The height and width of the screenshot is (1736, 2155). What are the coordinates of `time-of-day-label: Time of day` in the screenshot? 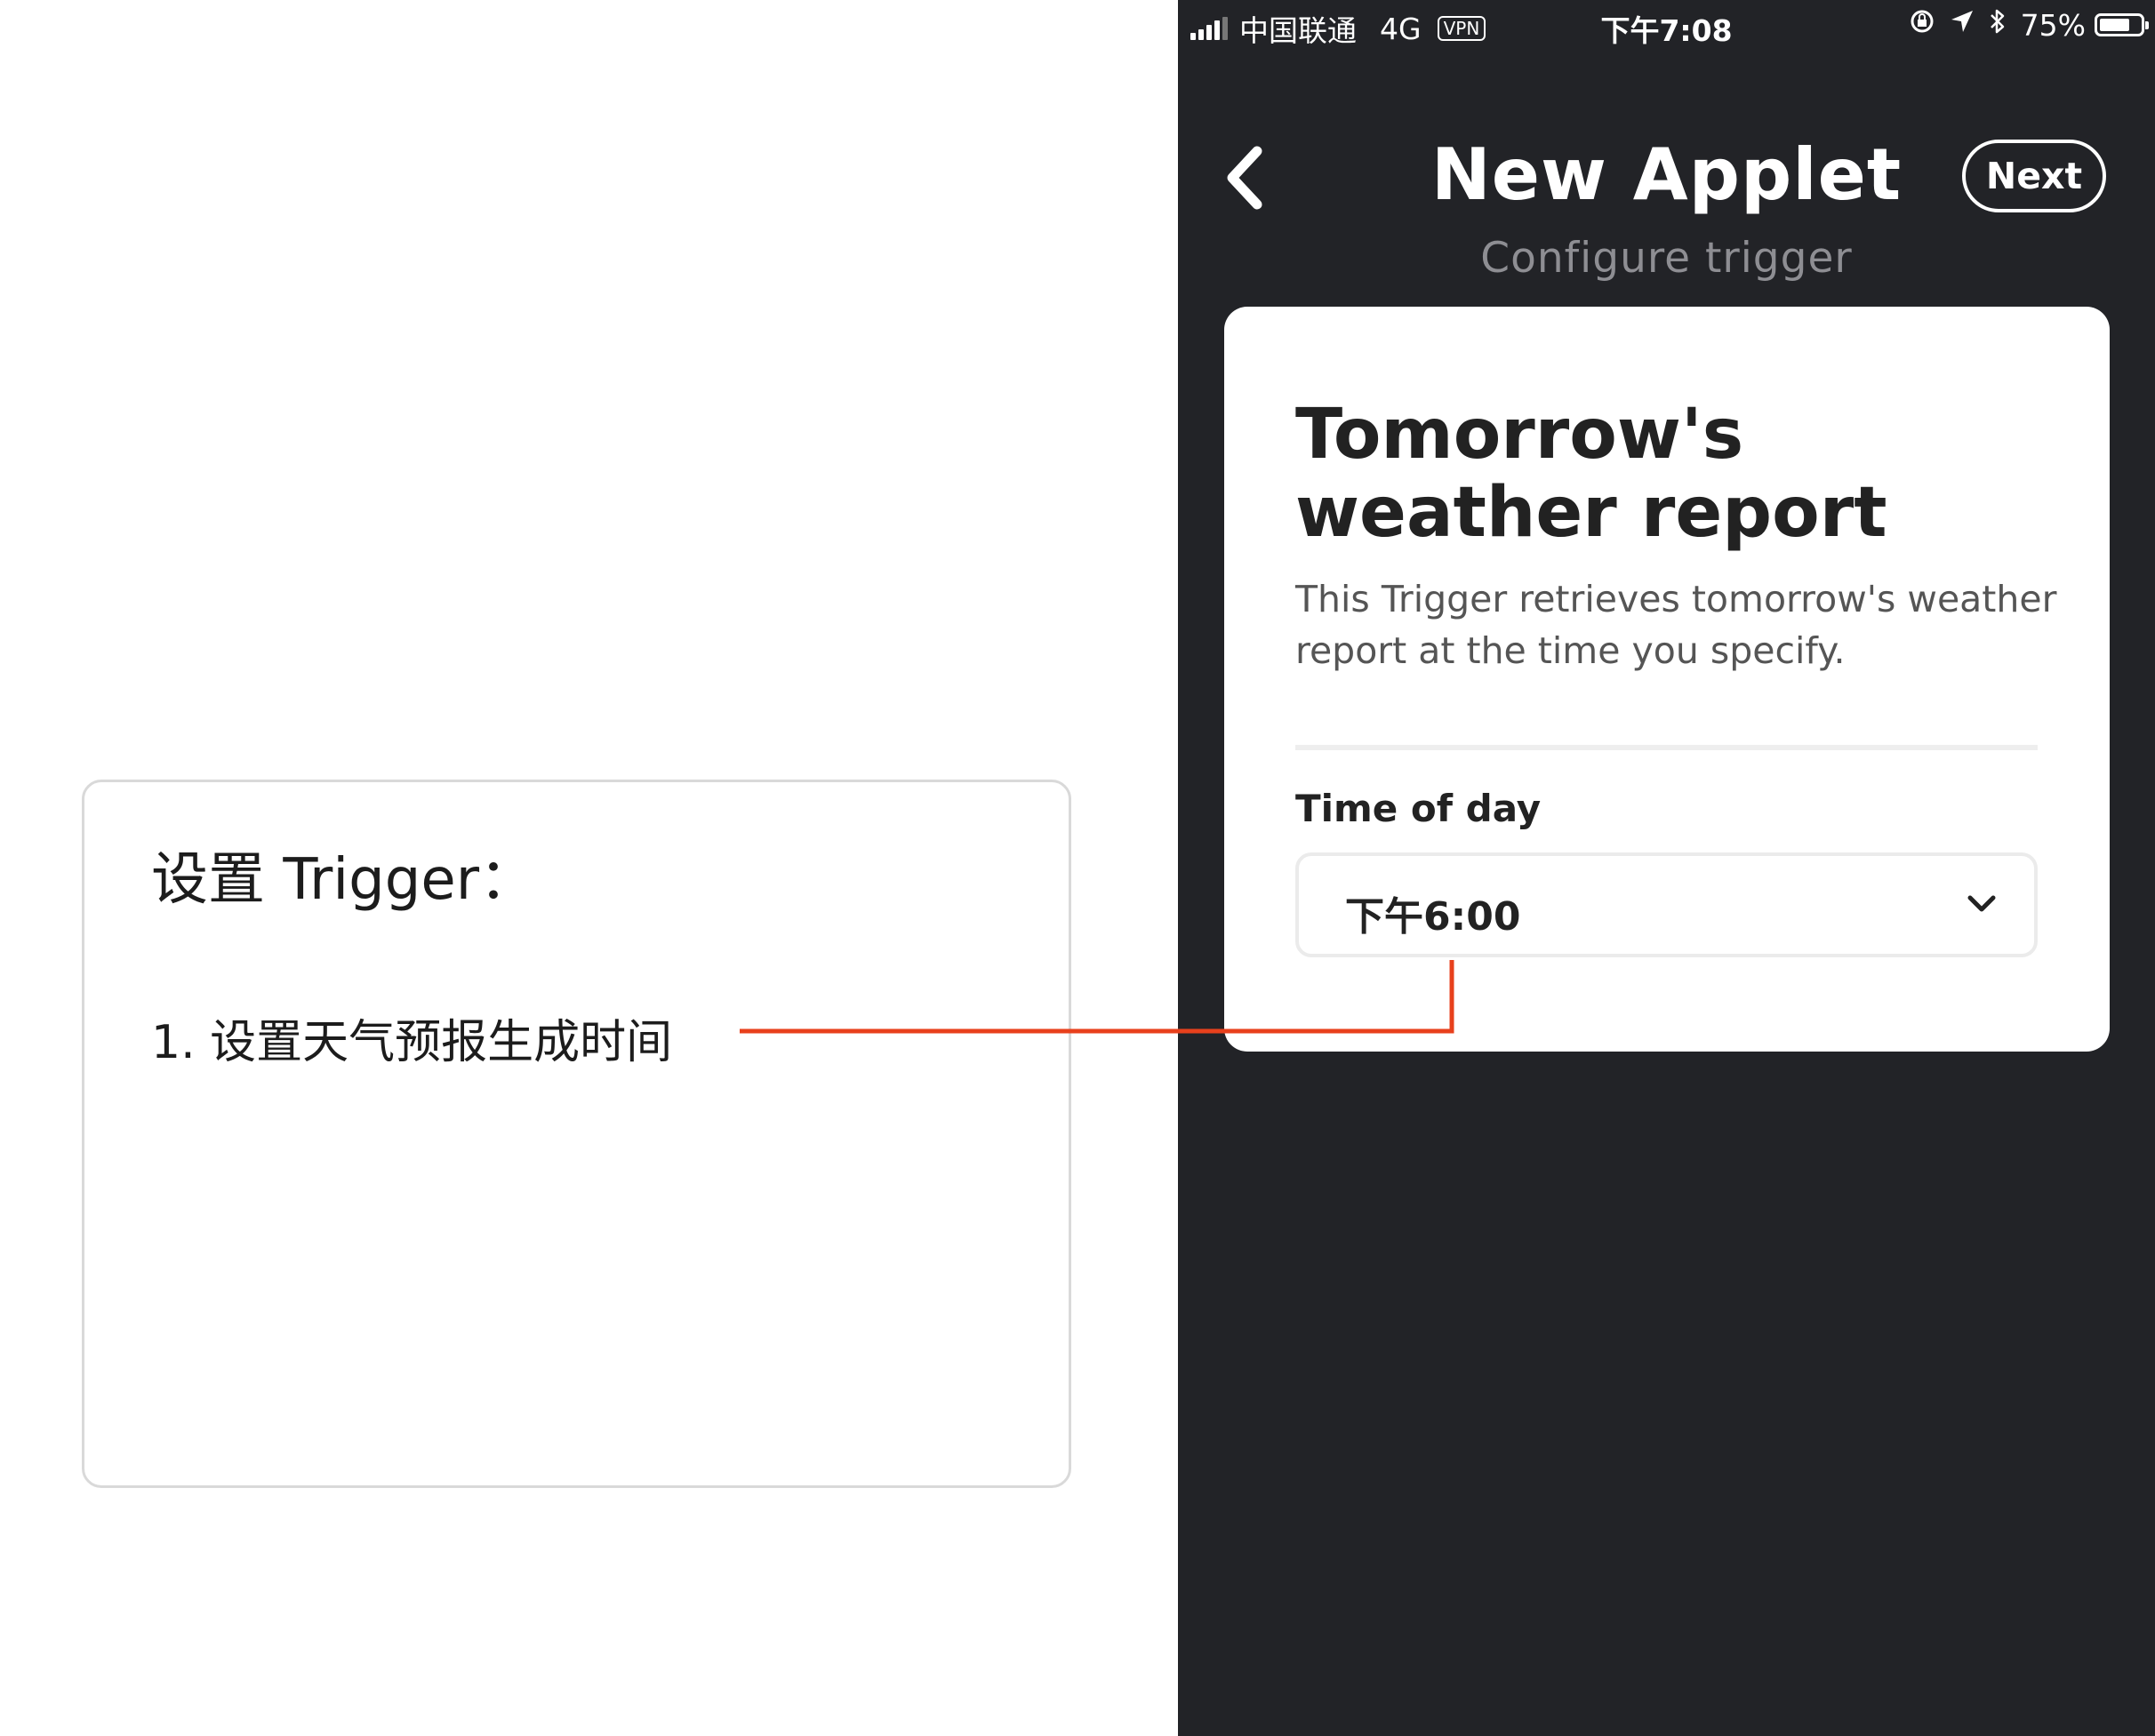 It's located at (1418, 808).